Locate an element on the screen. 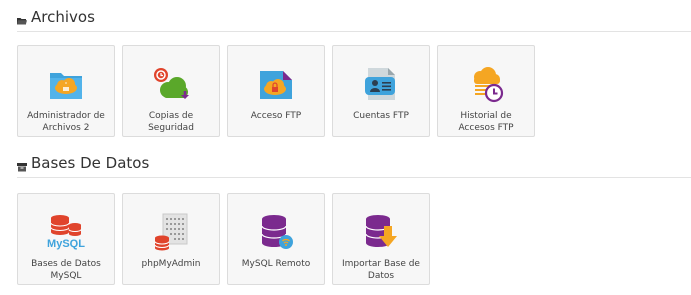 This screenshot has height=295, width=691. mysql-icon: MySQL is located at coordinates (66, 232).